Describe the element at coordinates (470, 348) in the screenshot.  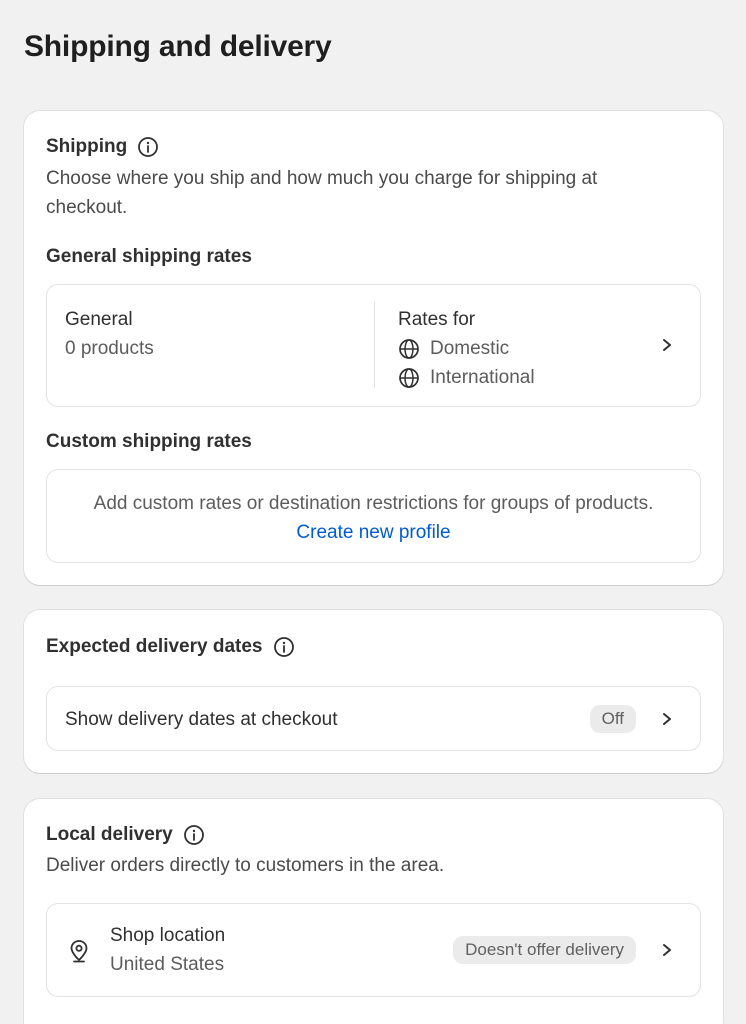
I see `rate-label: Domestic` at that location.